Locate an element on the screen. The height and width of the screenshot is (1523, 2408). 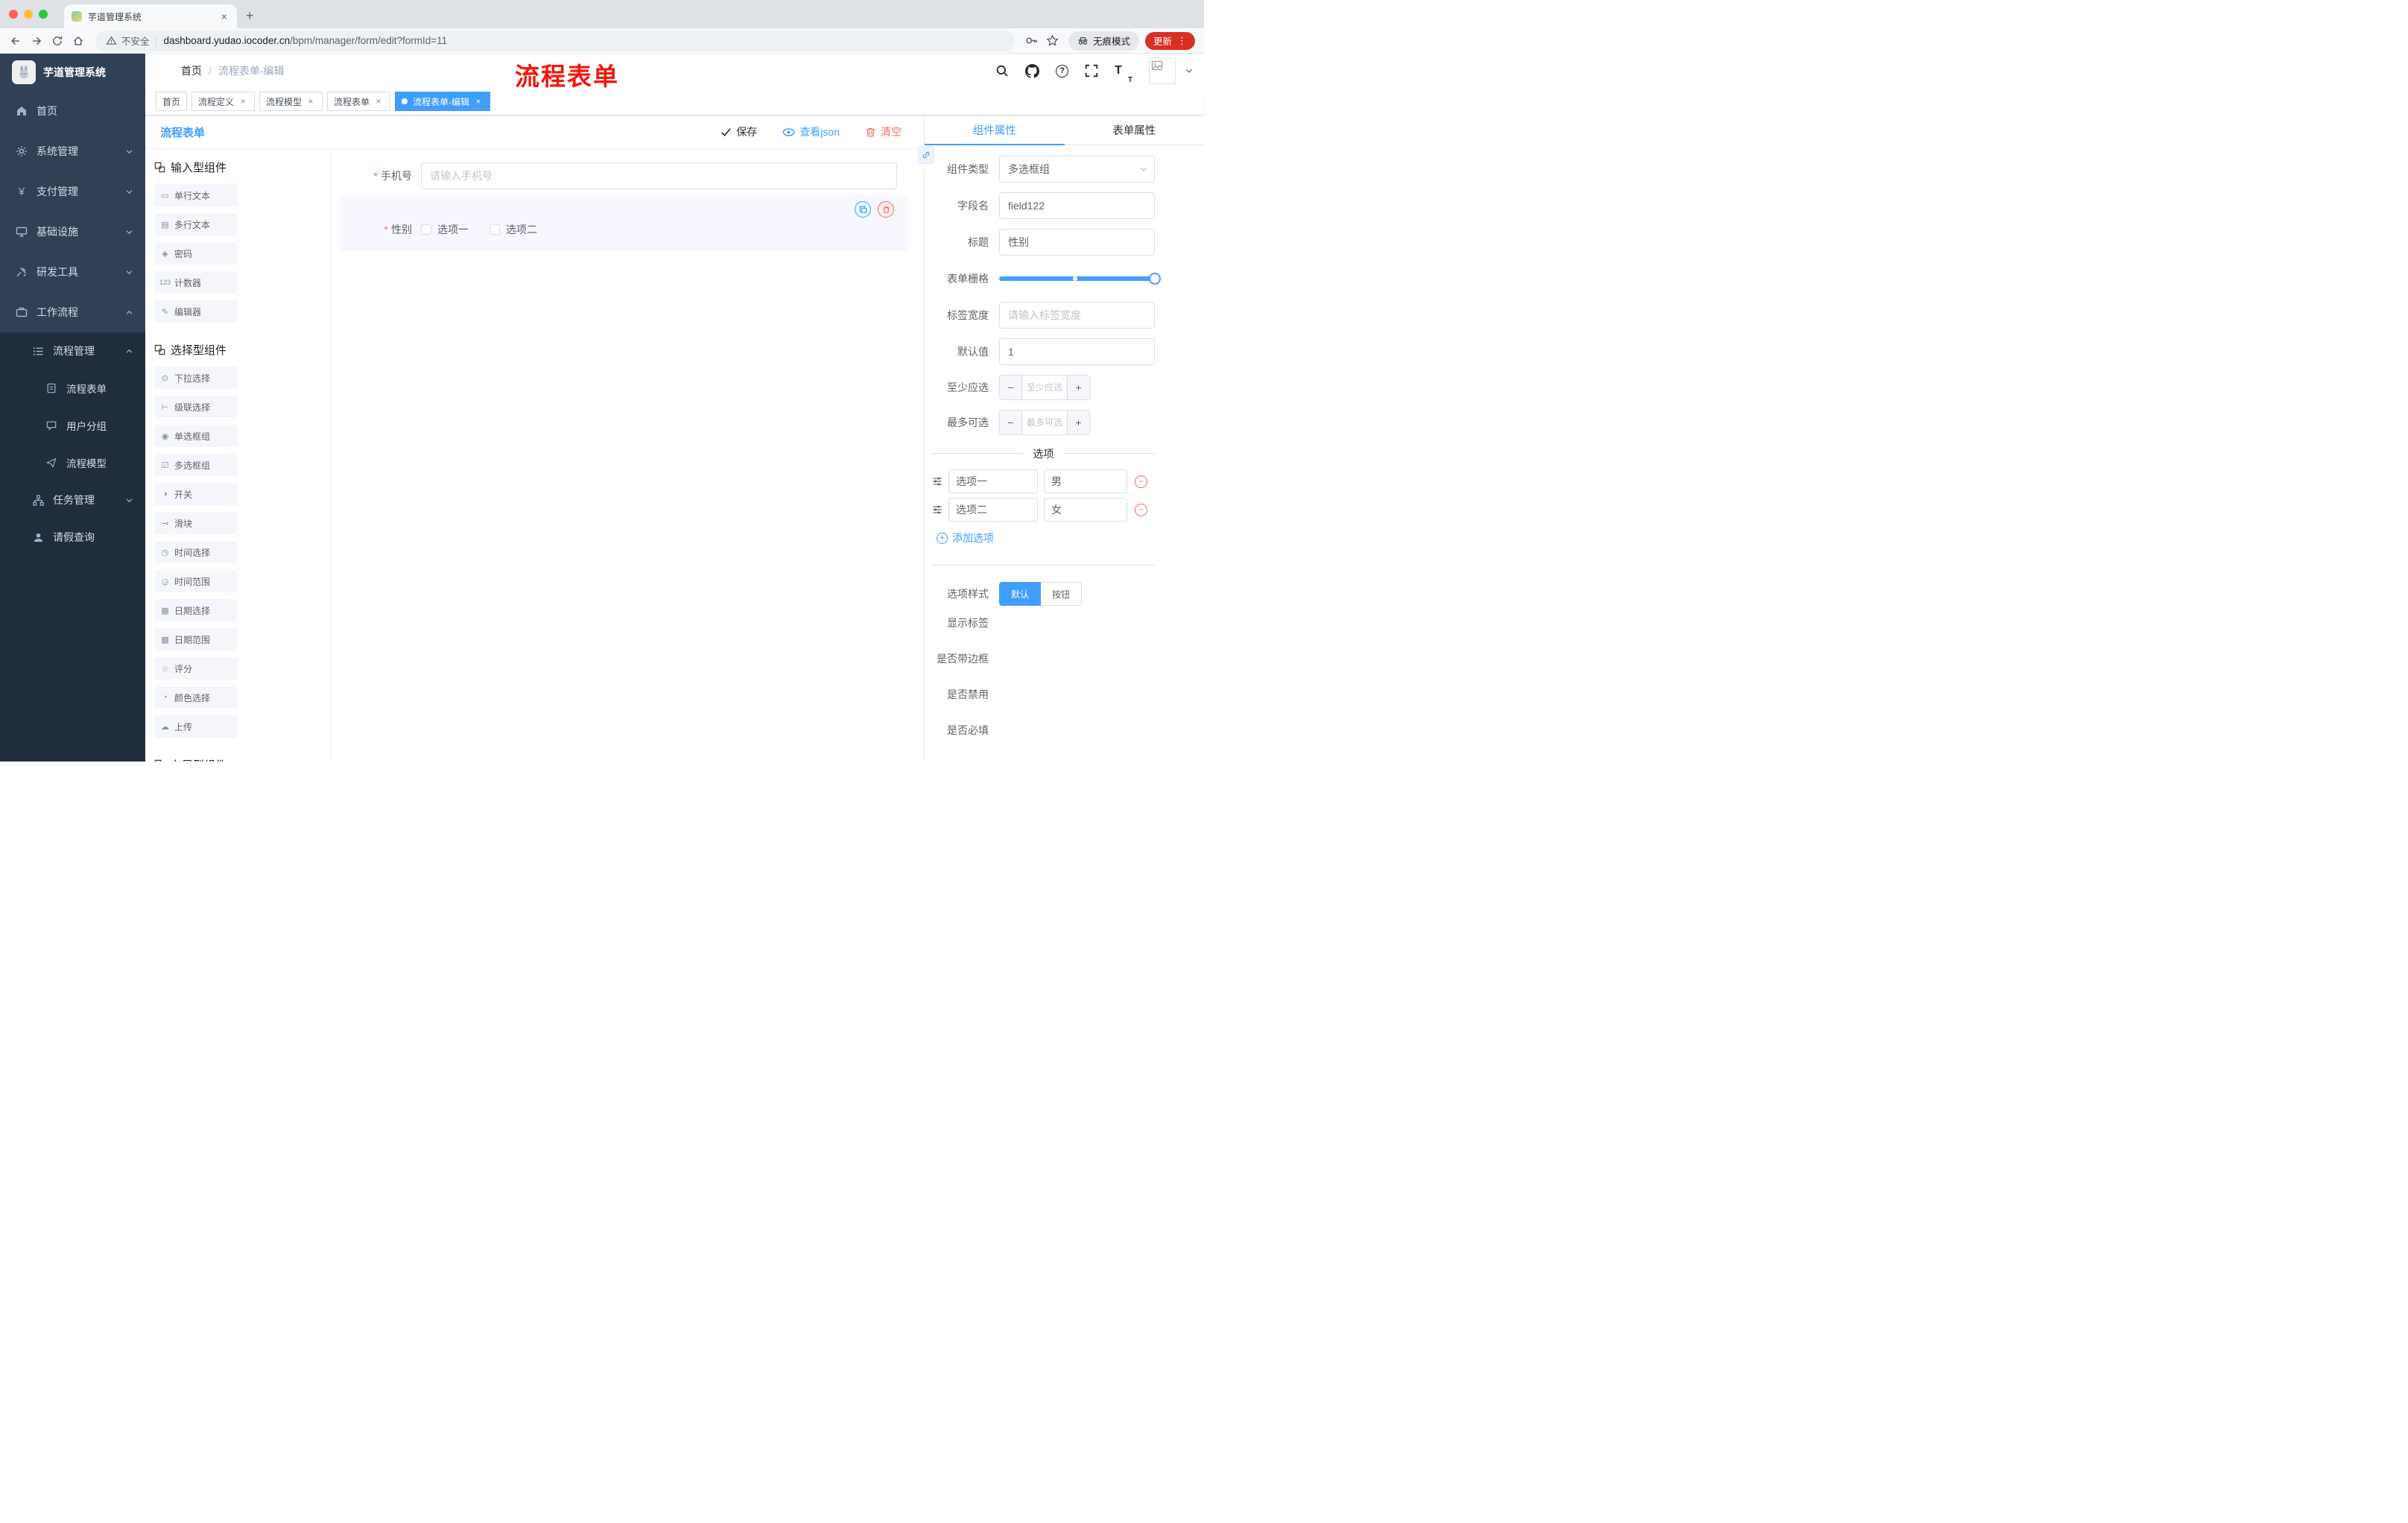
fullscreen-icon is located at coordinates (1091, 70).